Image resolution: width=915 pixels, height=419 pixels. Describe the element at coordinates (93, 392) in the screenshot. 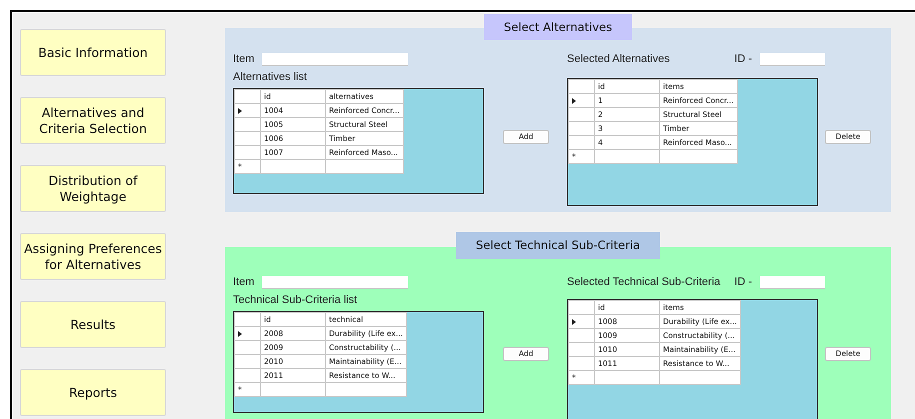

I see `nav-button: Reports` at that location.